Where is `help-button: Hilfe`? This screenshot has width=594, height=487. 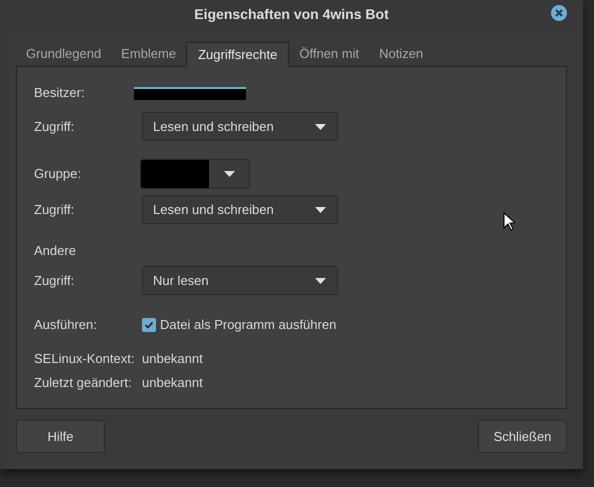
help-button: Hilfe is located at coordinates (60, 436).